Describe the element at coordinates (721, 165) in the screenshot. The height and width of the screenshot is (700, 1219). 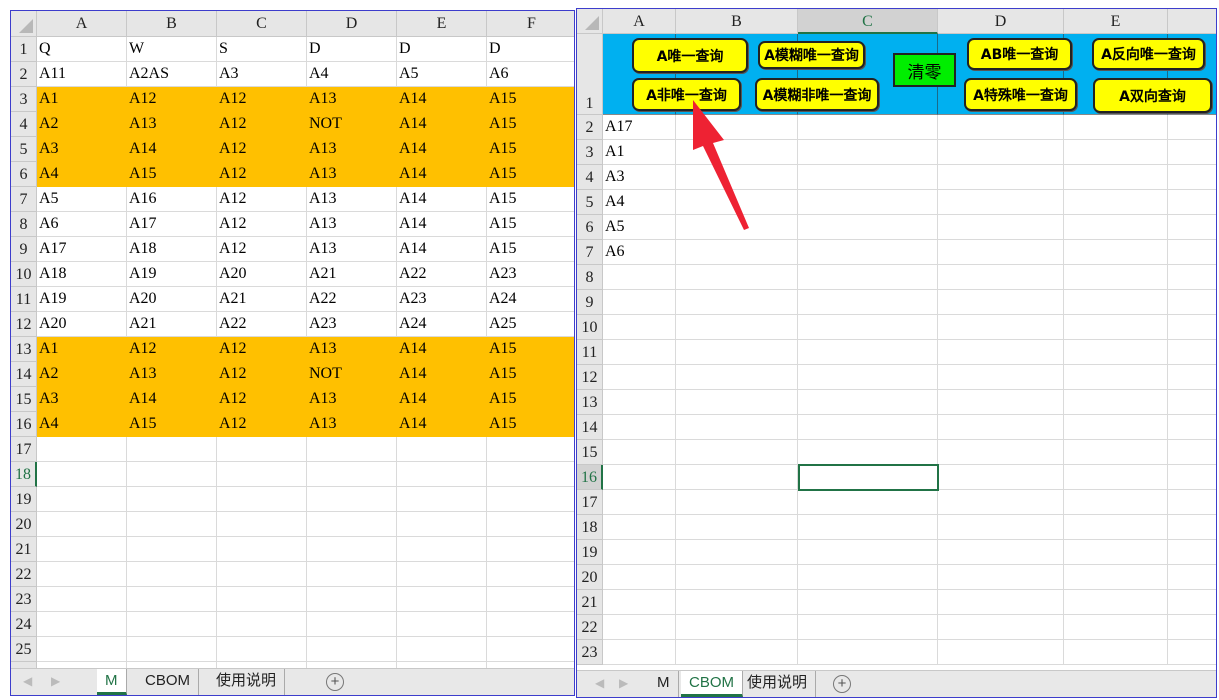
I see `red-arrow-annotation` at that location.